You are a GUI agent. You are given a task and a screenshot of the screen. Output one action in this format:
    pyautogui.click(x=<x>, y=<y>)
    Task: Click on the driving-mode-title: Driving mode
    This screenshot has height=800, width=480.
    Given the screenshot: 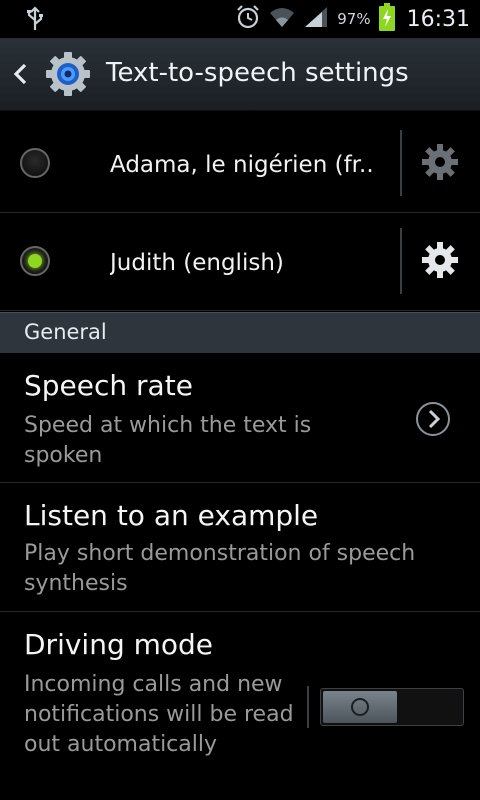 What is the action you would take?
    pyautogui.click(x=119, y=644)
    